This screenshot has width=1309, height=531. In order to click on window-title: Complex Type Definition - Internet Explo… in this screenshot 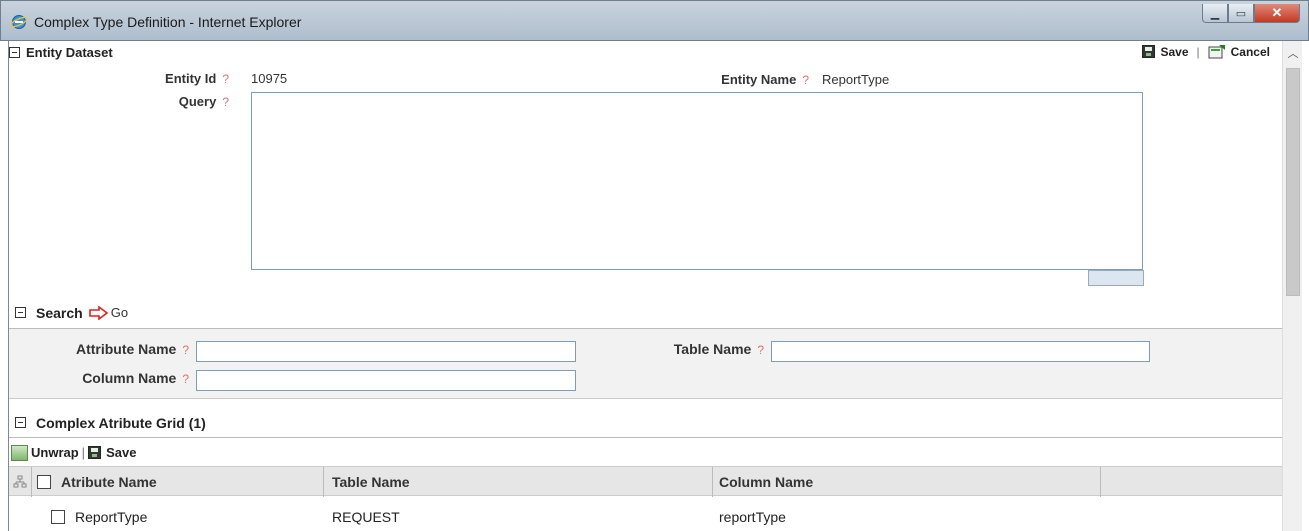, I will do `click(168, 22)`.